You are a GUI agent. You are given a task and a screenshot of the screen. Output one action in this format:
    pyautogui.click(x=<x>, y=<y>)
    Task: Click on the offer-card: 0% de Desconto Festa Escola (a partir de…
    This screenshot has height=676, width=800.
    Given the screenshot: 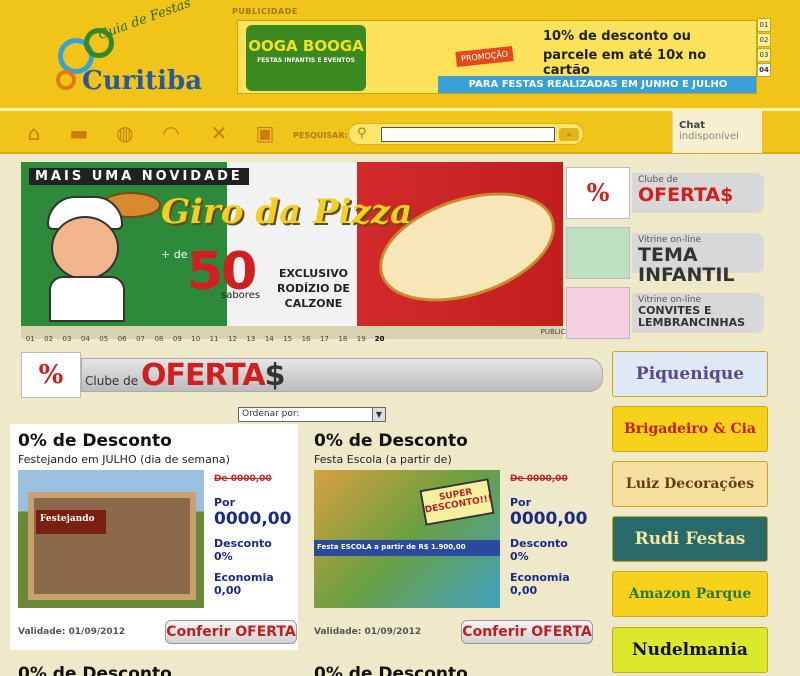 What is the action you would take?
    pyautogui.click(x=450, y=537)
    